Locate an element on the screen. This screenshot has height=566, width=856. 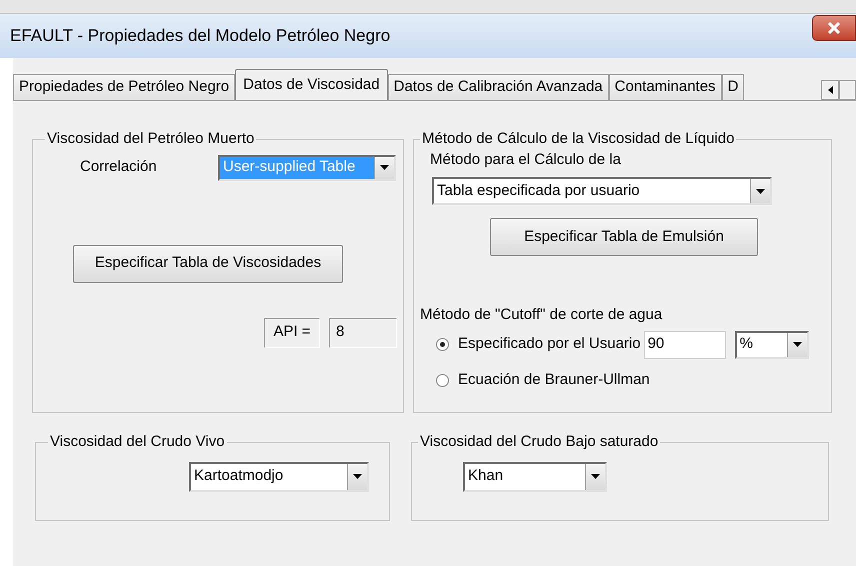
group-title: Viscosidad del Crudo Vivo is located at coordinates (137, 442).